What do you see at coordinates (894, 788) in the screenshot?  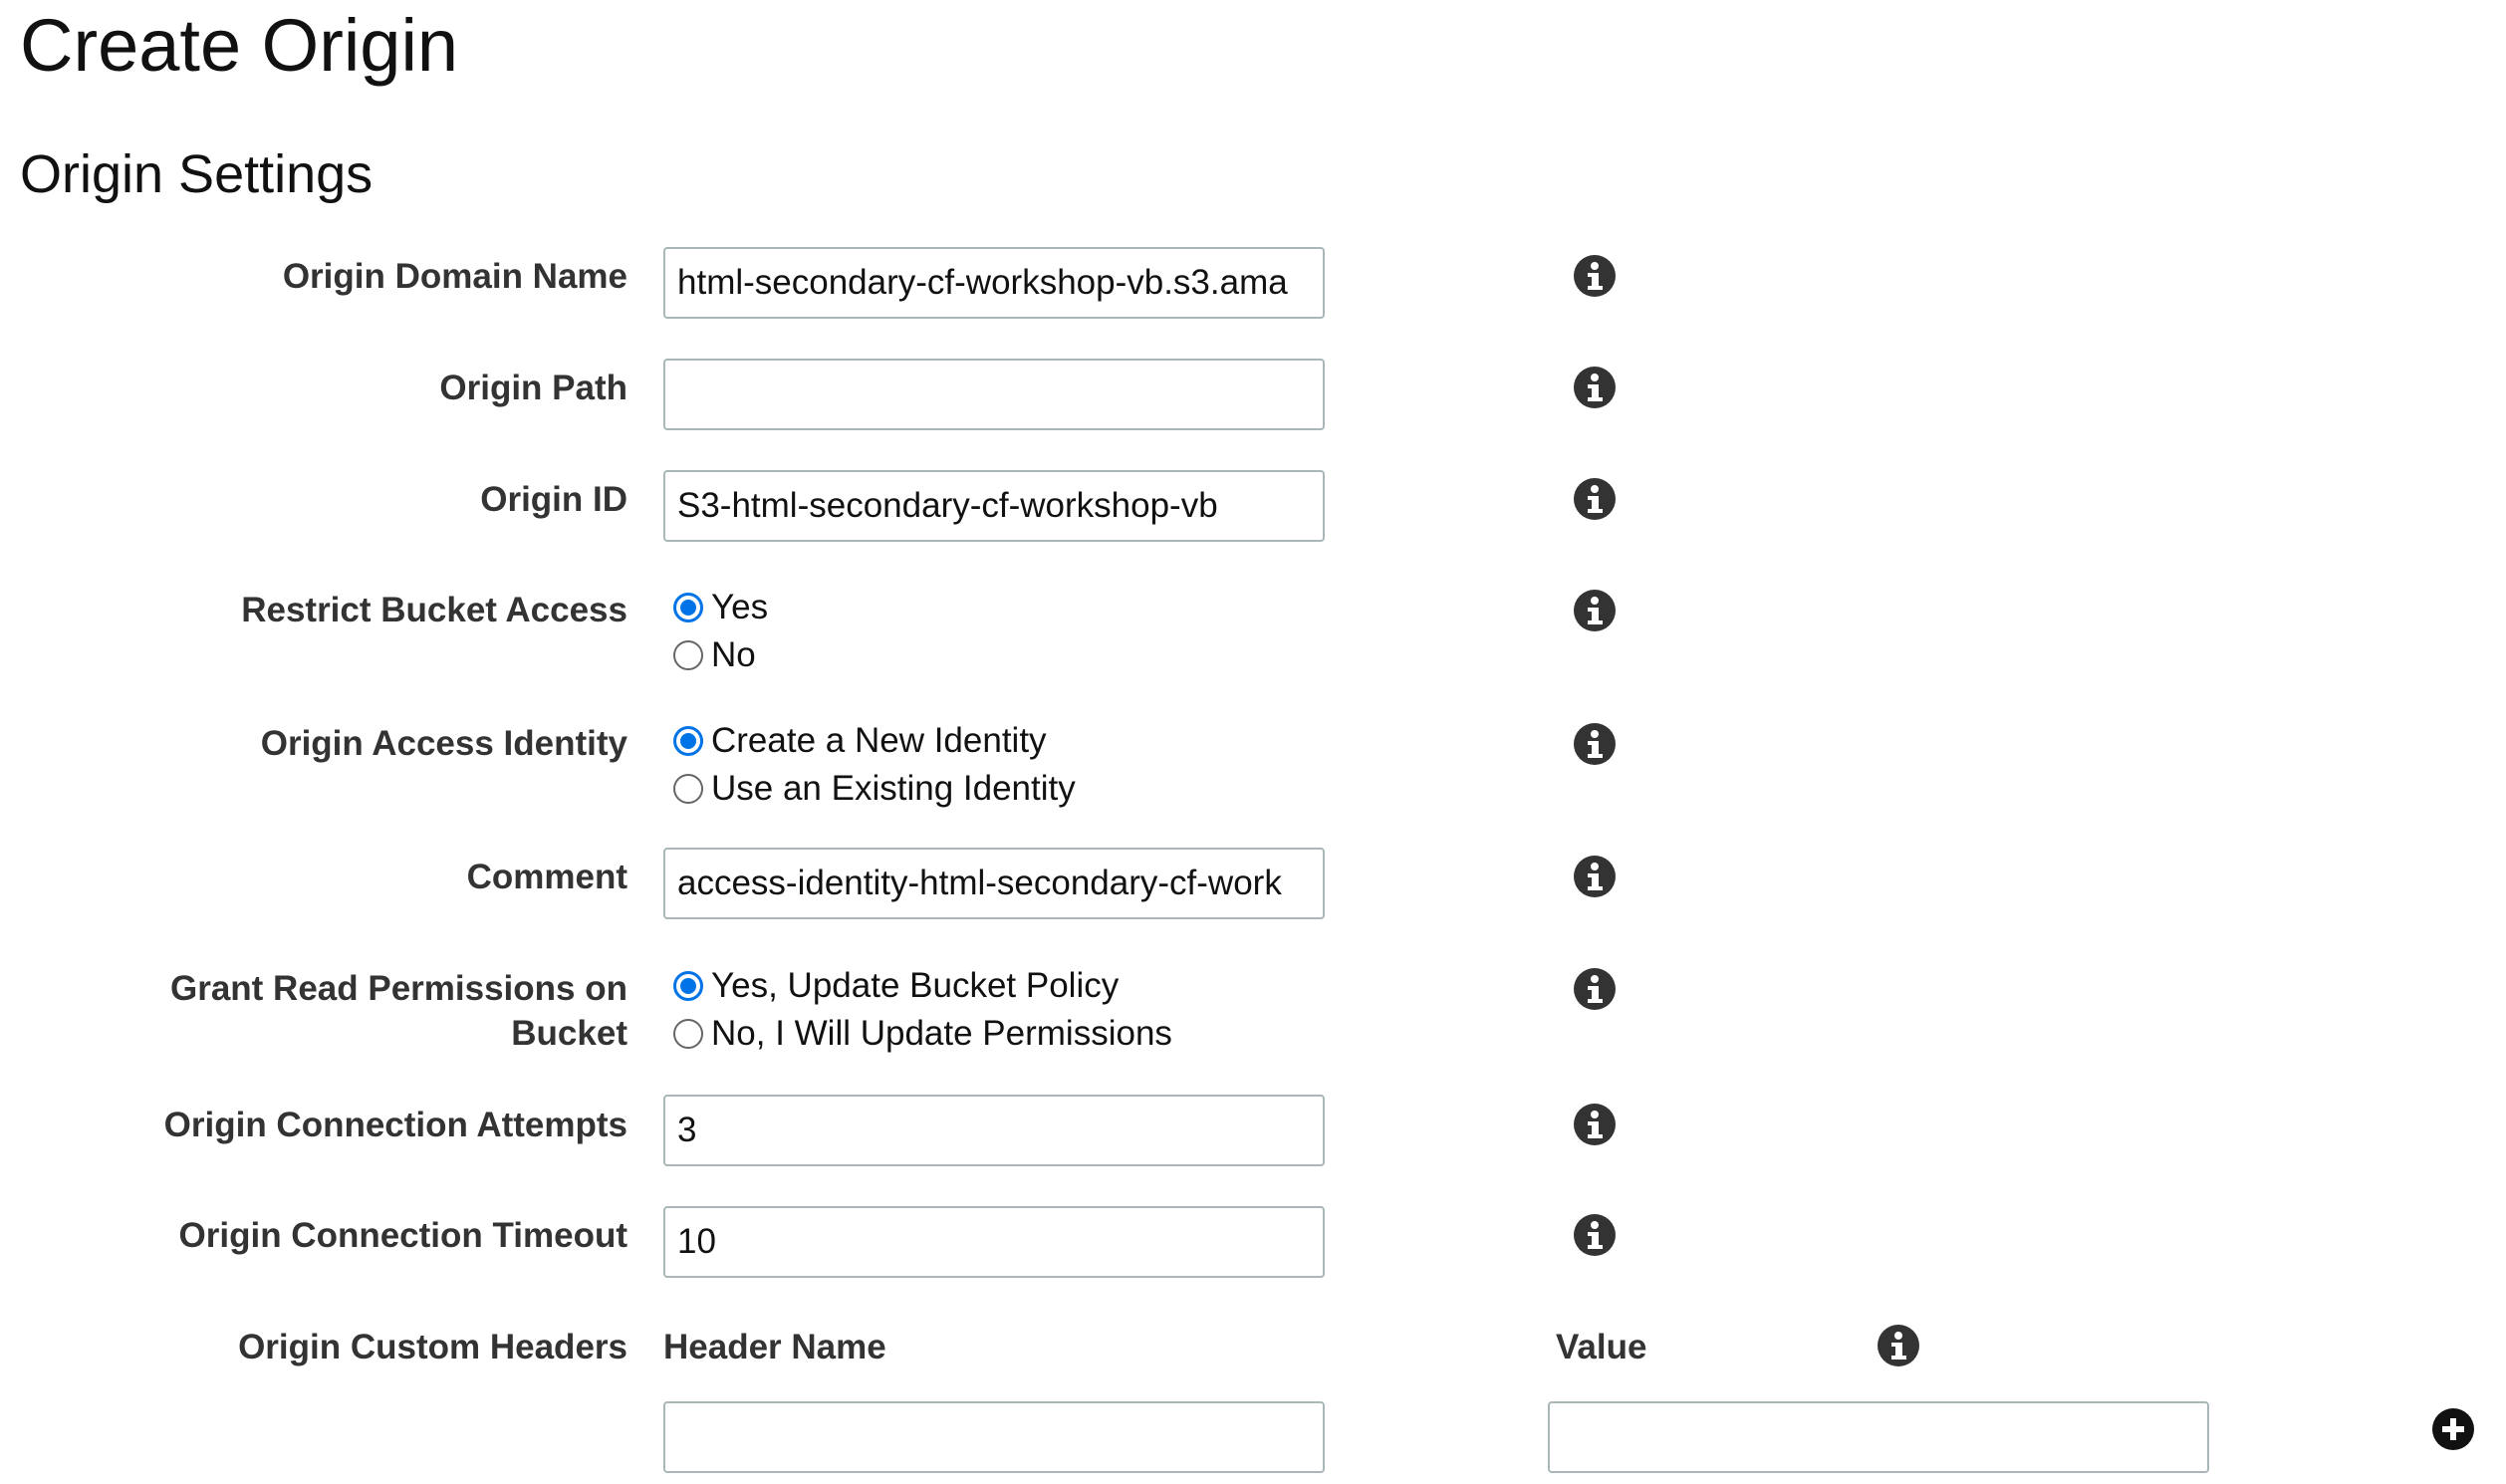 I see `radio-label: Use an Existing Identity` at bounding box center [894, 788].